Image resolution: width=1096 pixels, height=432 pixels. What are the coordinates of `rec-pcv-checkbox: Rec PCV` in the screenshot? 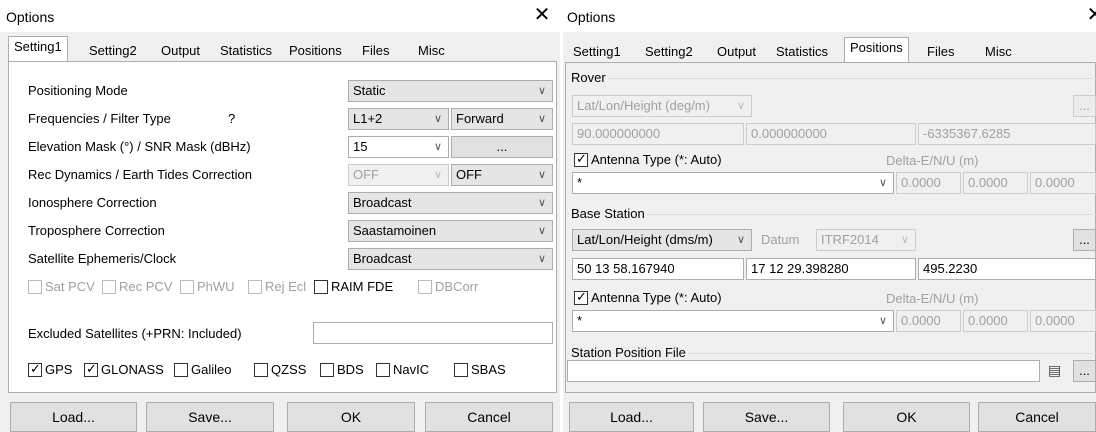 It's located at (137, 287).